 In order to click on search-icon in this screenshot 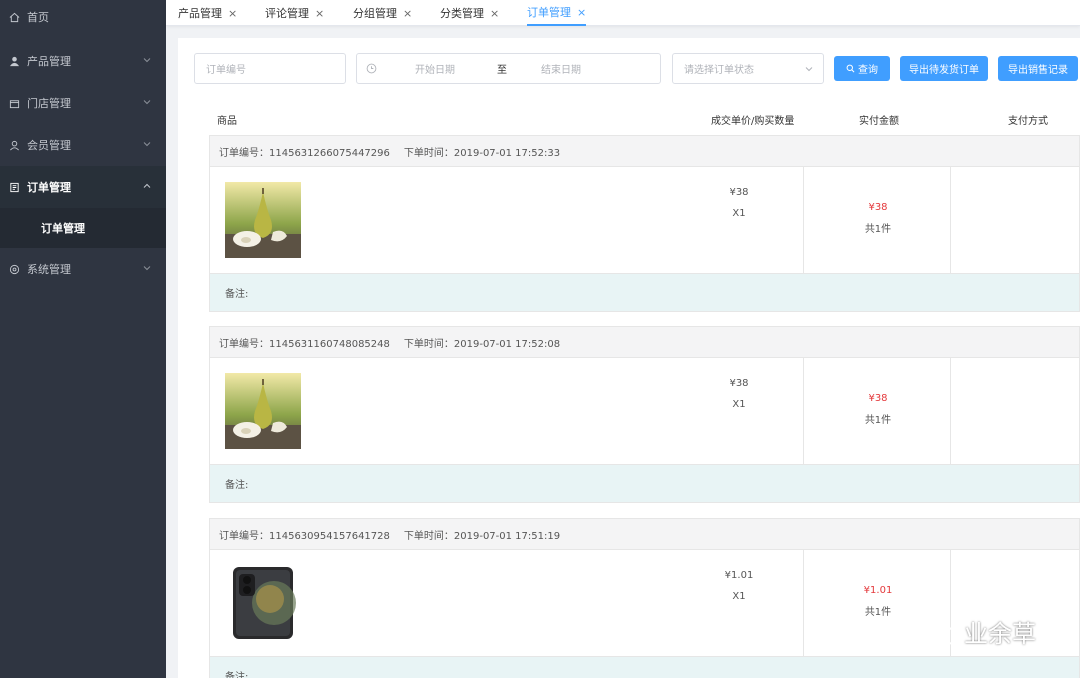, I will do `click(850, 68)`.